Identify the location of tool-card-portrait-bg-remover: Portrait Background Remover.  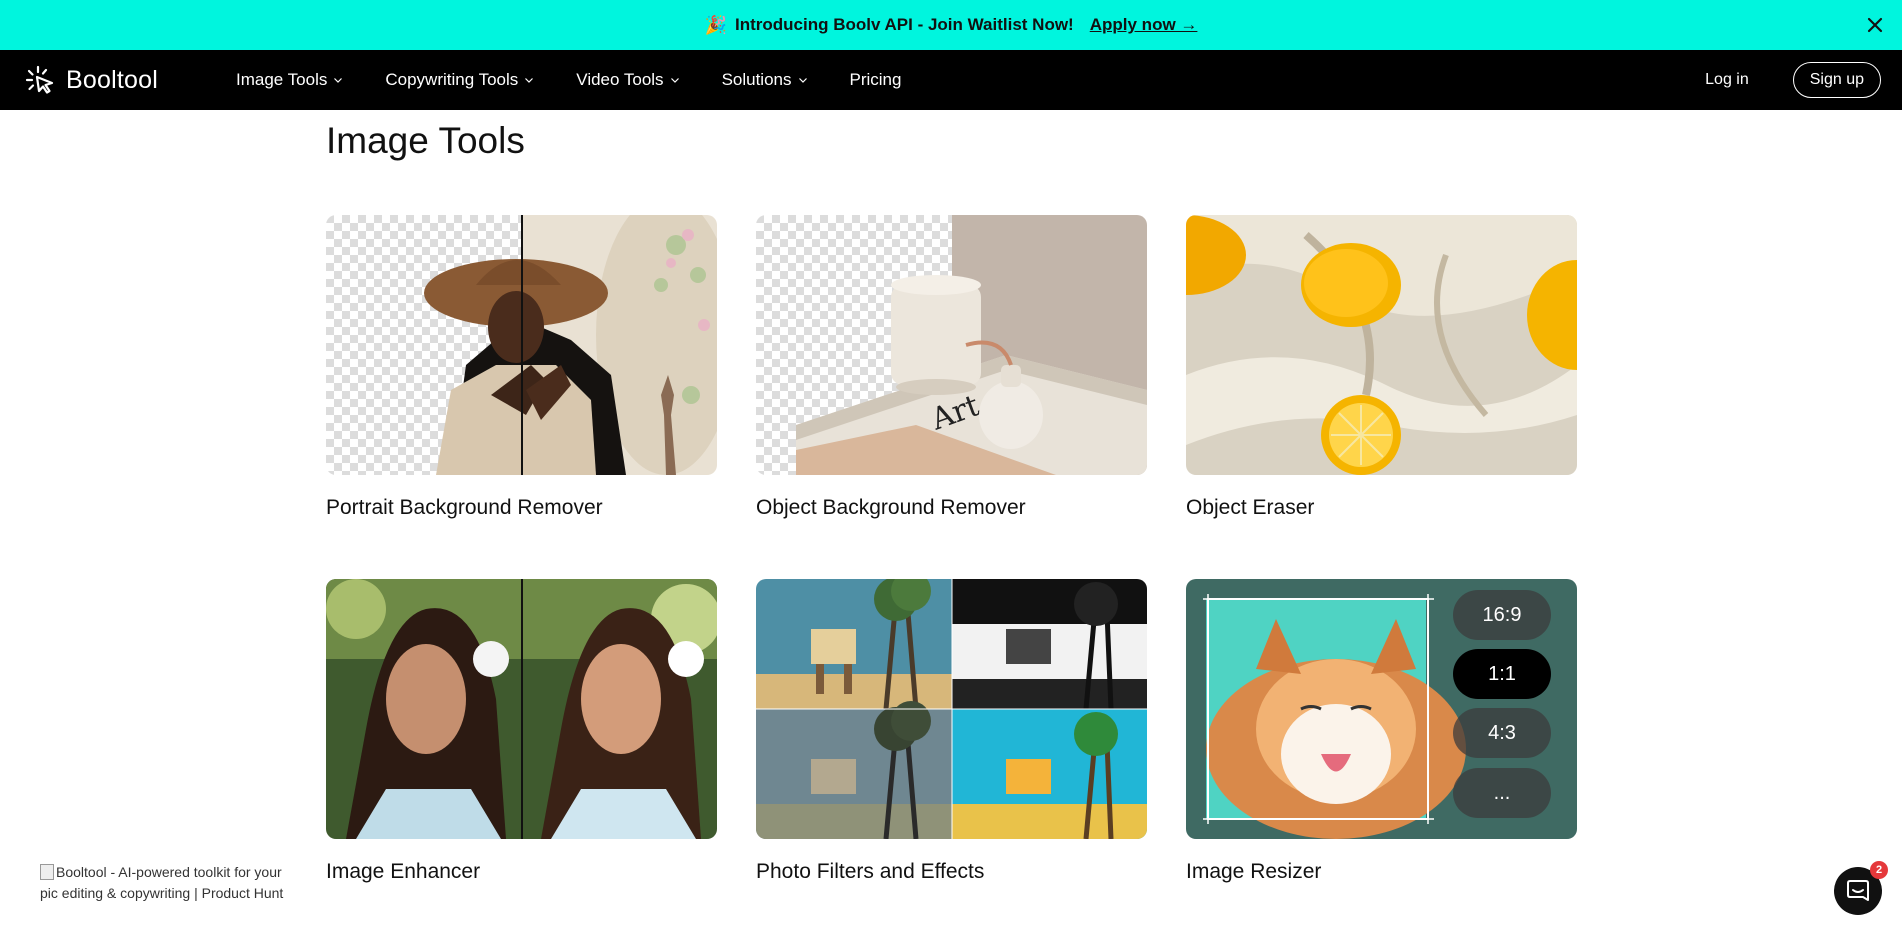
(521, 367).